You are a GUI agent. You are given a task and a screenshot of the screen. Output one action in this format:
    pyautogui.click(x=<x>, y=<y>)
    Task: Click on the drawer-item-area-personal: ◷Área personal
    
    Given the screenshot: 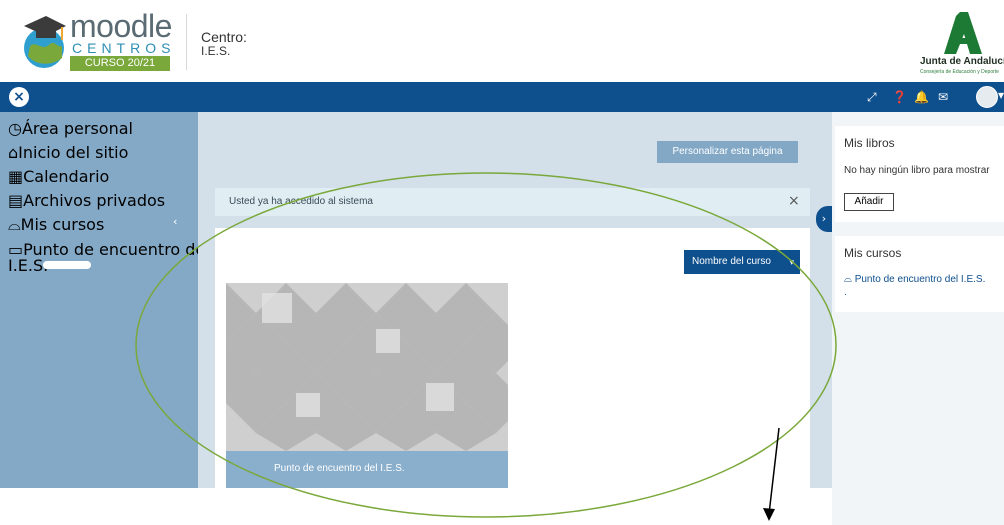 What is the action you would take?
    pyautogui.click(x=70, y=128)
    